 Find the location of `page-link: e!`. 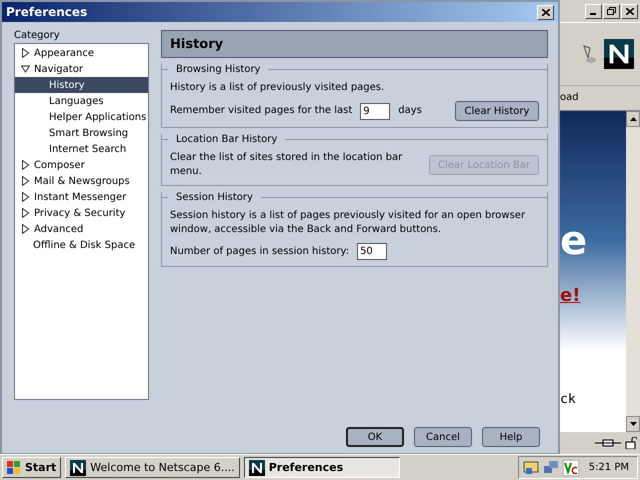

page-link: e! is located at coordinates (593, 295).